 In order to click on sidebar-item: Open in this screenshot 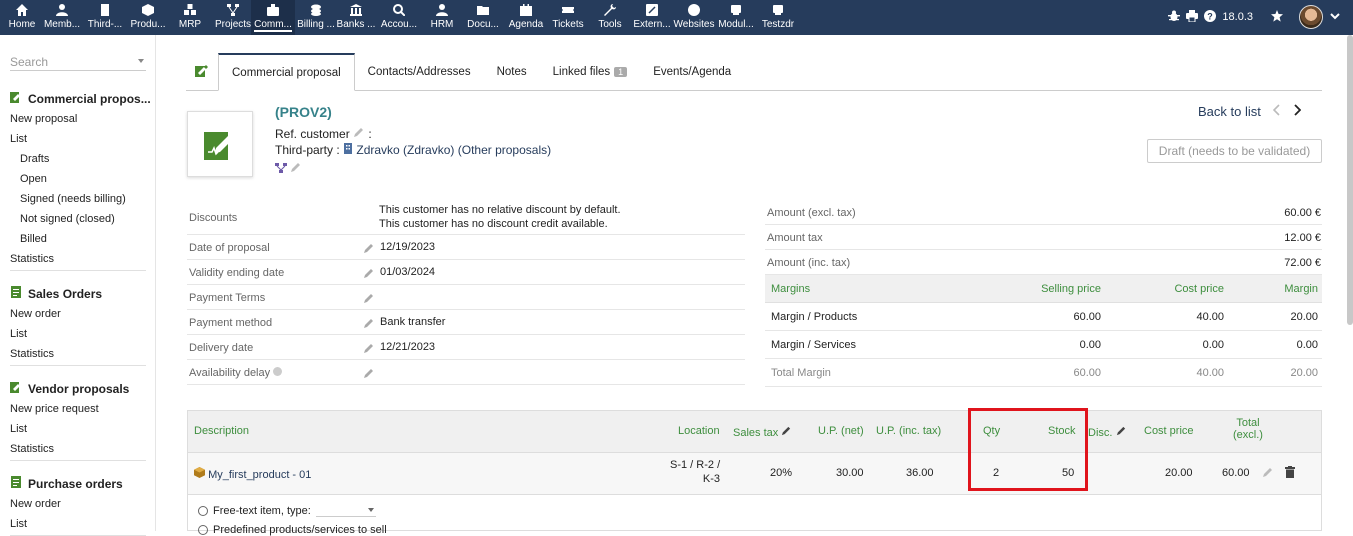, I will do `click(33, 179)`.